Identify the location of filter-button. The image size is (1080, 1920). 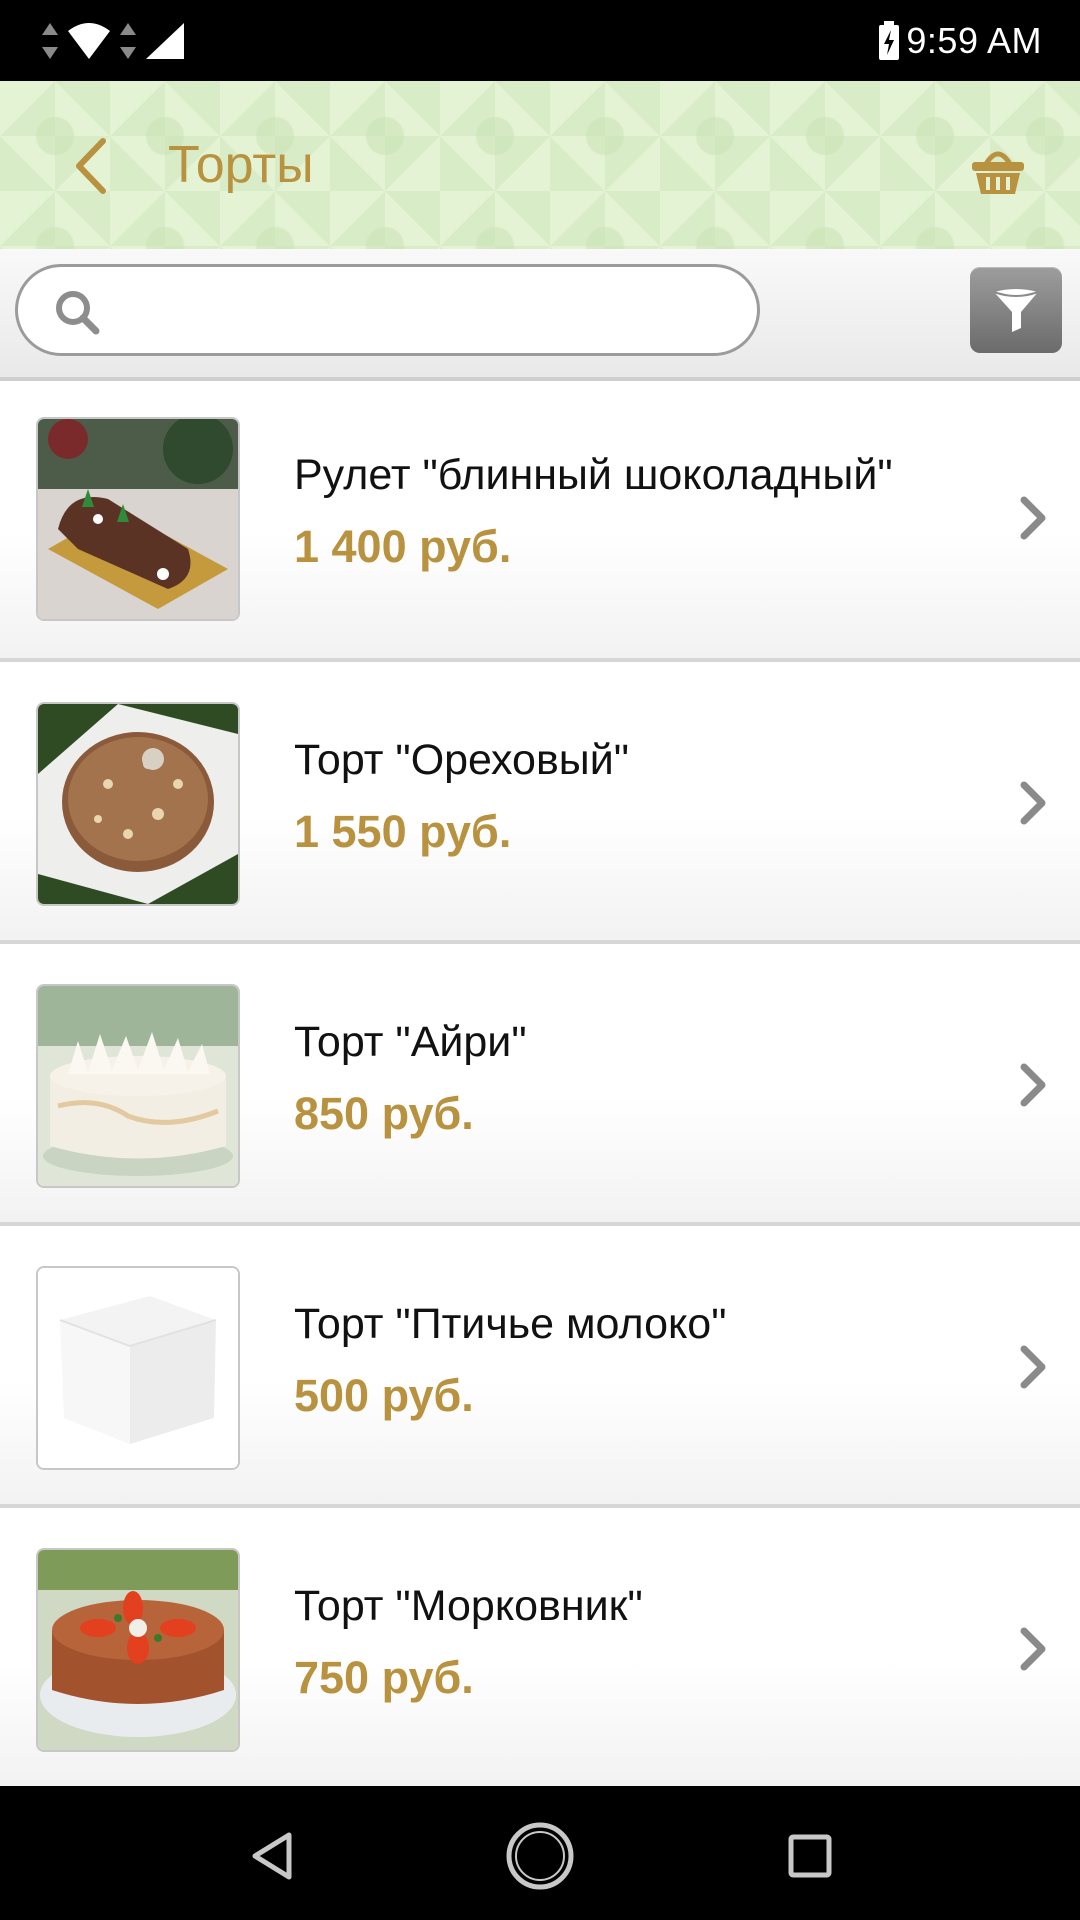
(1016, 310).